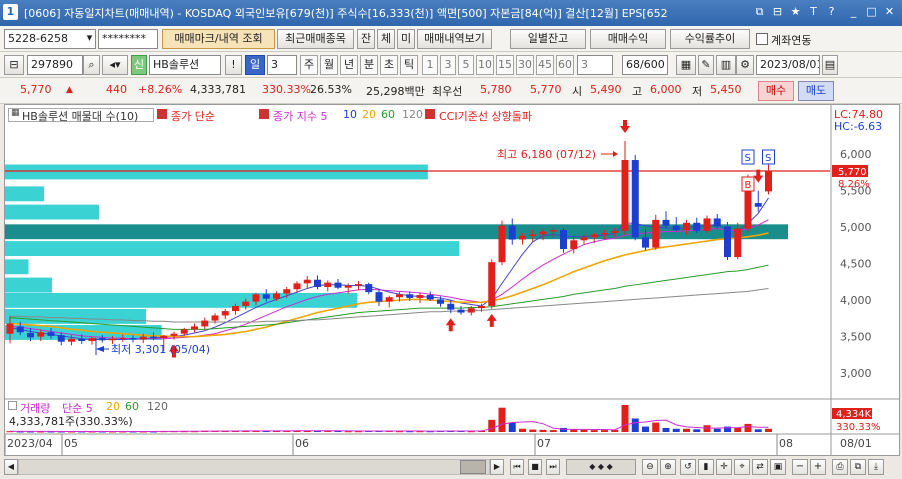 Image resolution: width=902 pixels, height=479 pixels. Describe the element at coordinates (15, 113) in the screenshot. I see `legend-grid-icon: ▦` at that location.